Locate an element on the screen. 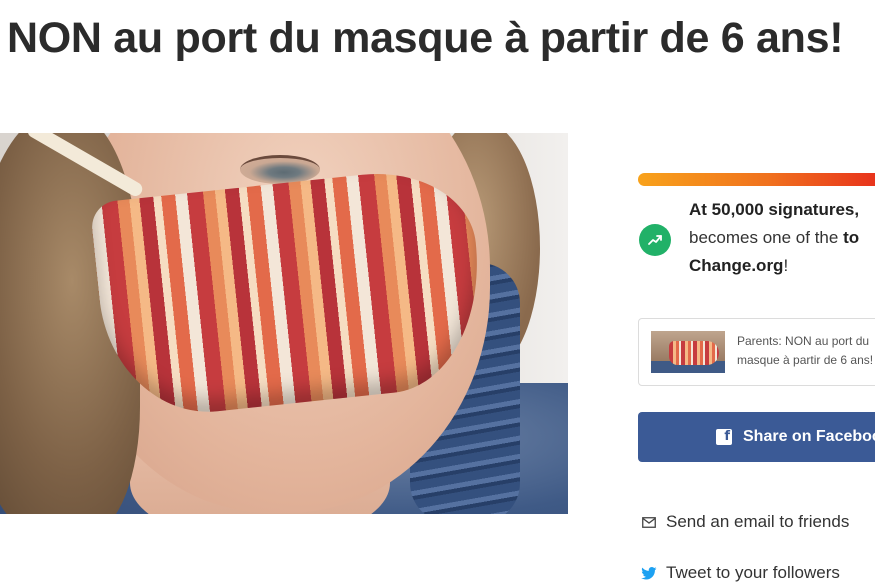  tweet-link: Tweet to your followers is located at coordinates (740, 573).